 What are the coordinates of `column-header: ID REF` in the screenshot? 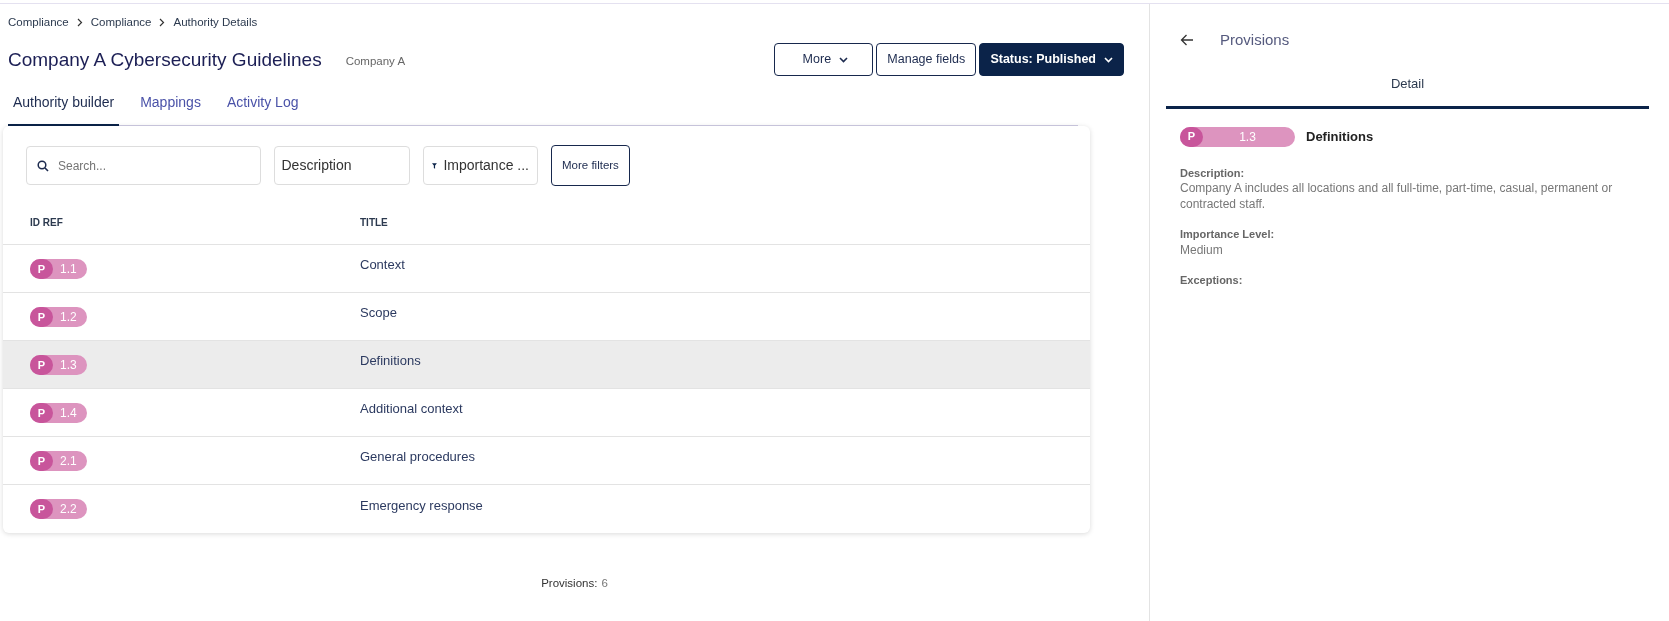 It's located at (47, 223).